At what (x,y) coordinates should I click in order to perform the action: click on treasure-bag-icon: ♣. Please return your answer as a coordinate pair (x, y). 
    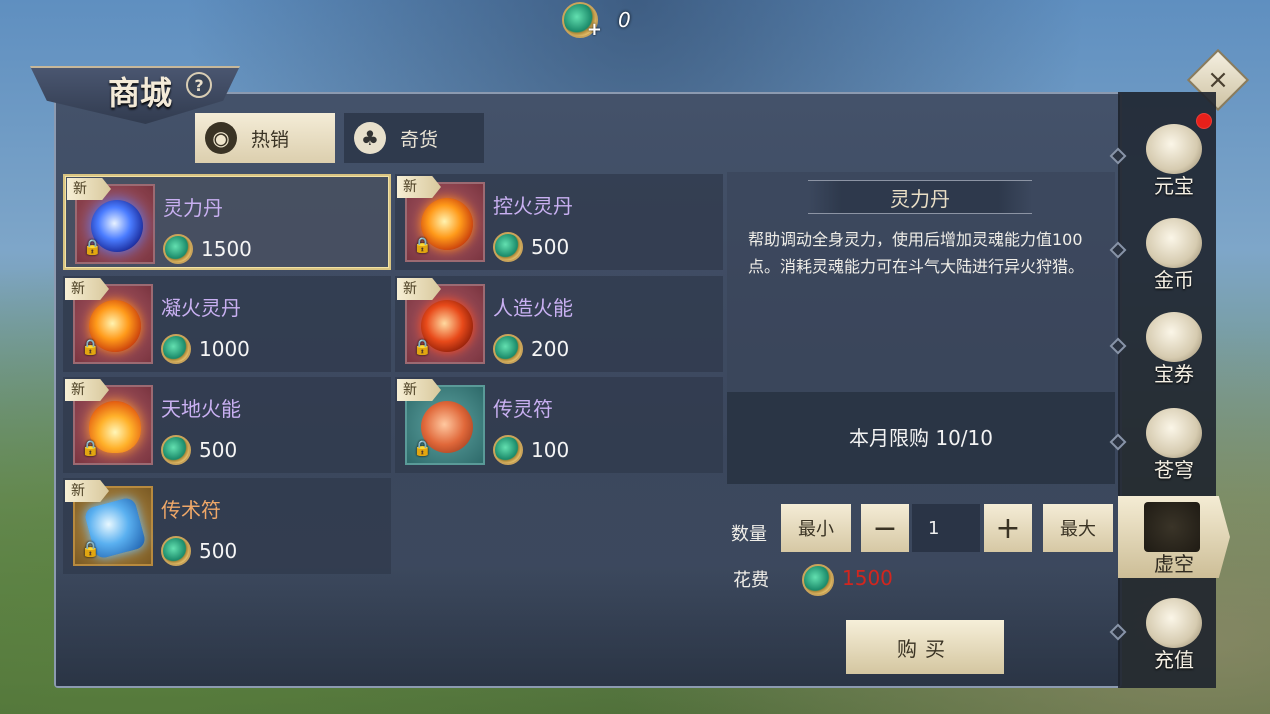
    Looking at the image, I should click on (370, 138).